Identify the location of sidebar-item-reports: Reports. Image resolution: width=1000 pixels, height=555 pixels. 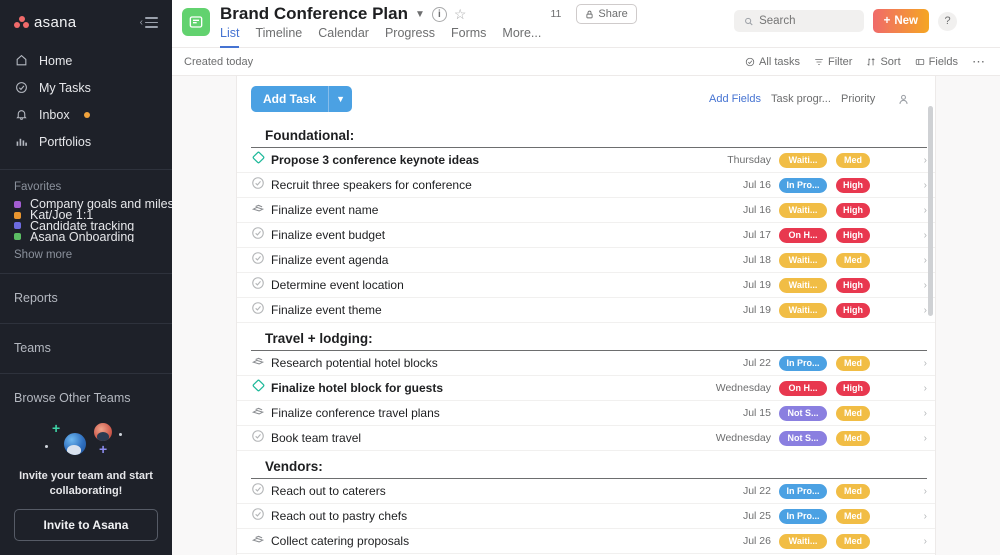
(86, 298).